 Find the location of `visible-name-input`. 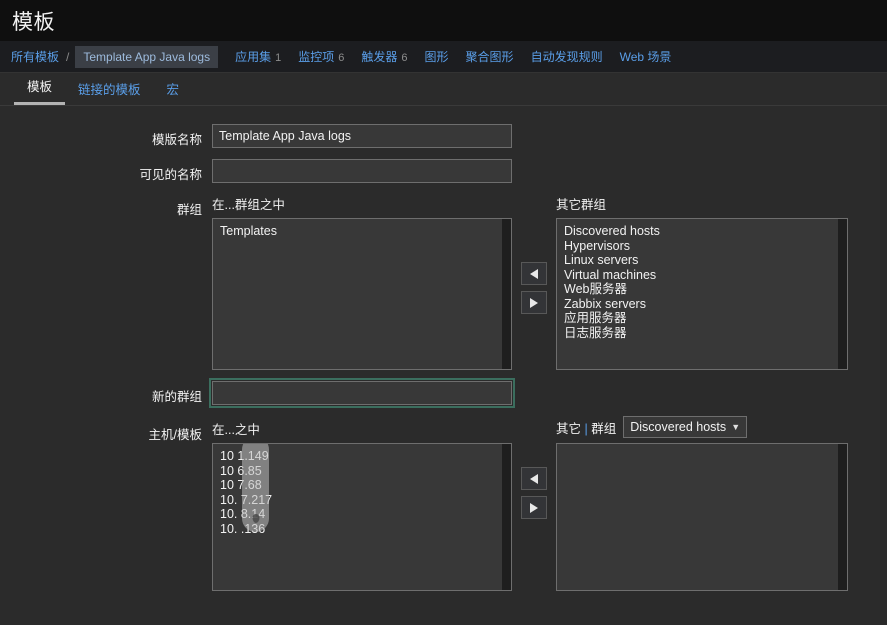

visible-name-input is located at coordinates (362, 171).